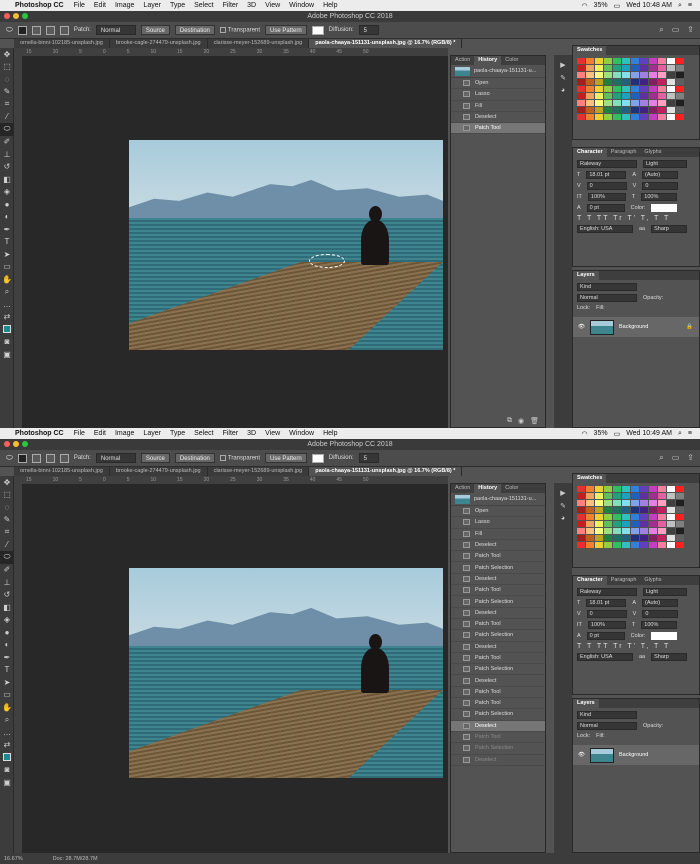 The height and width of the screenshot is (864, 700). I want to click on foreground-color, so click(7, 757).